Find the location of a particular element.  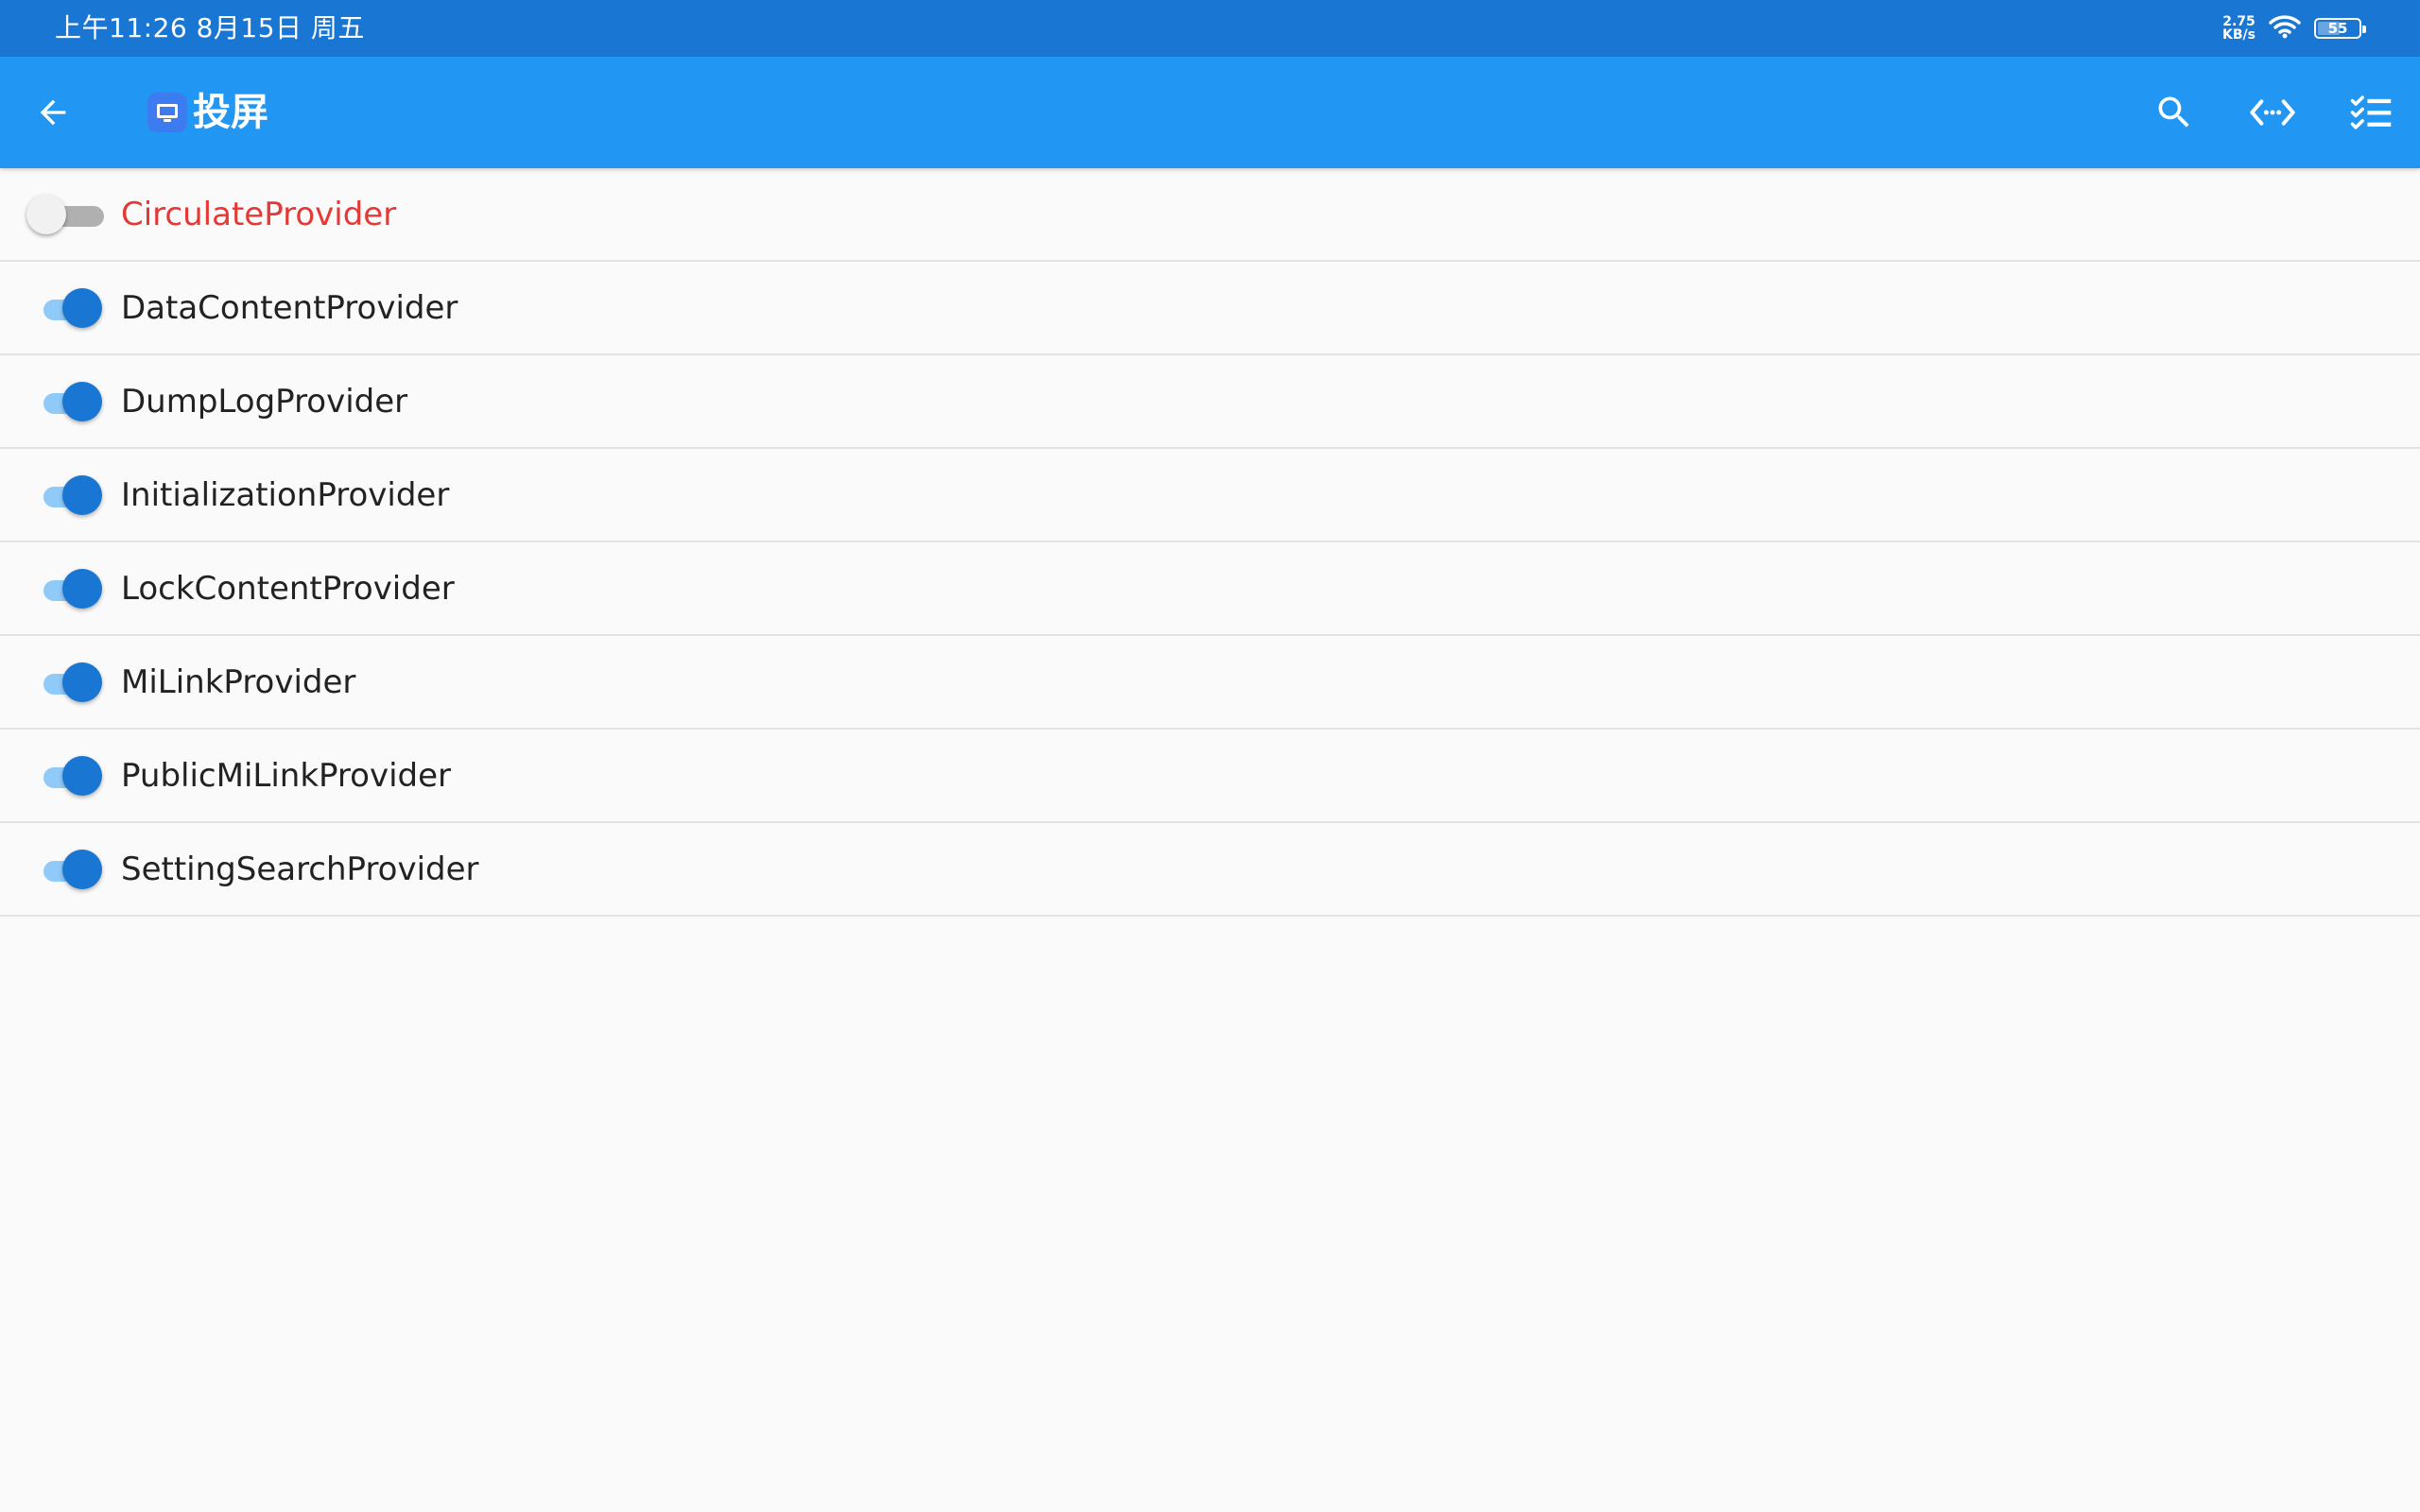

status-time: 上午11:26 8月15日 周五 is located at coordinates (210, 27).